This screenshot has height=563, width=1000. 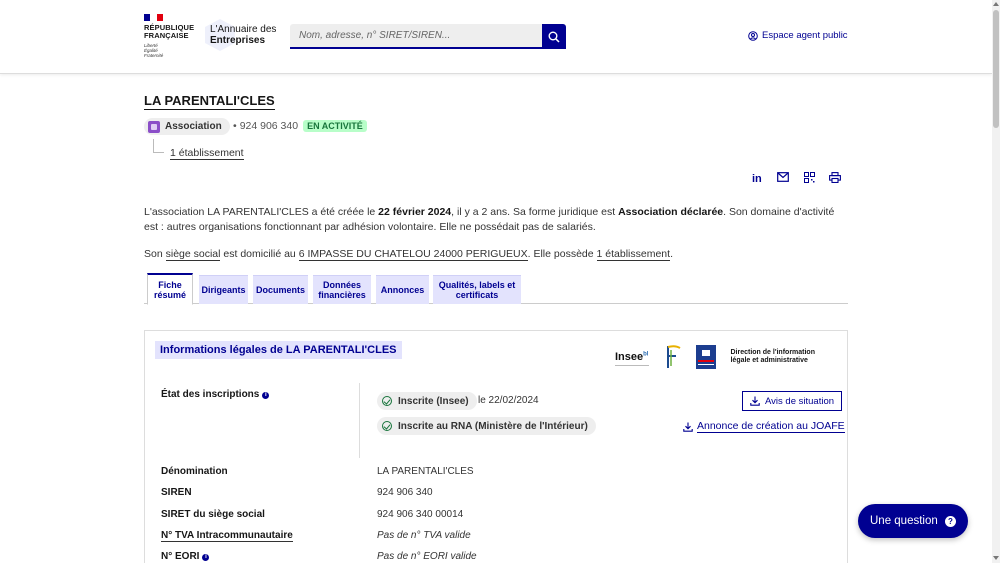 I want to click on tab-label: Dirigeants, so click(x=223, y=290).